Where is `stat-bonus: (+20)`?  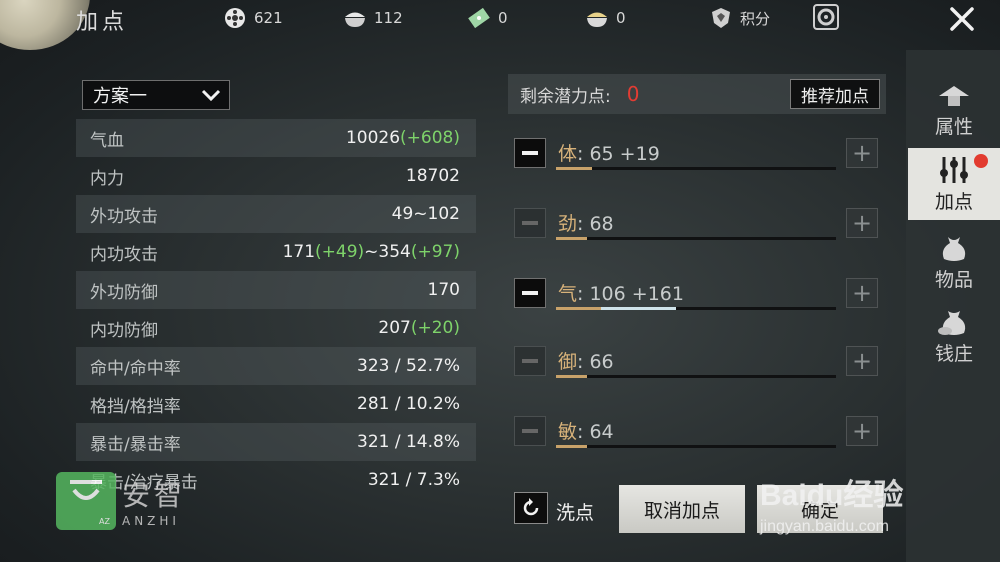
stat-bonus: (+20) is located at coordinates (435, 328).